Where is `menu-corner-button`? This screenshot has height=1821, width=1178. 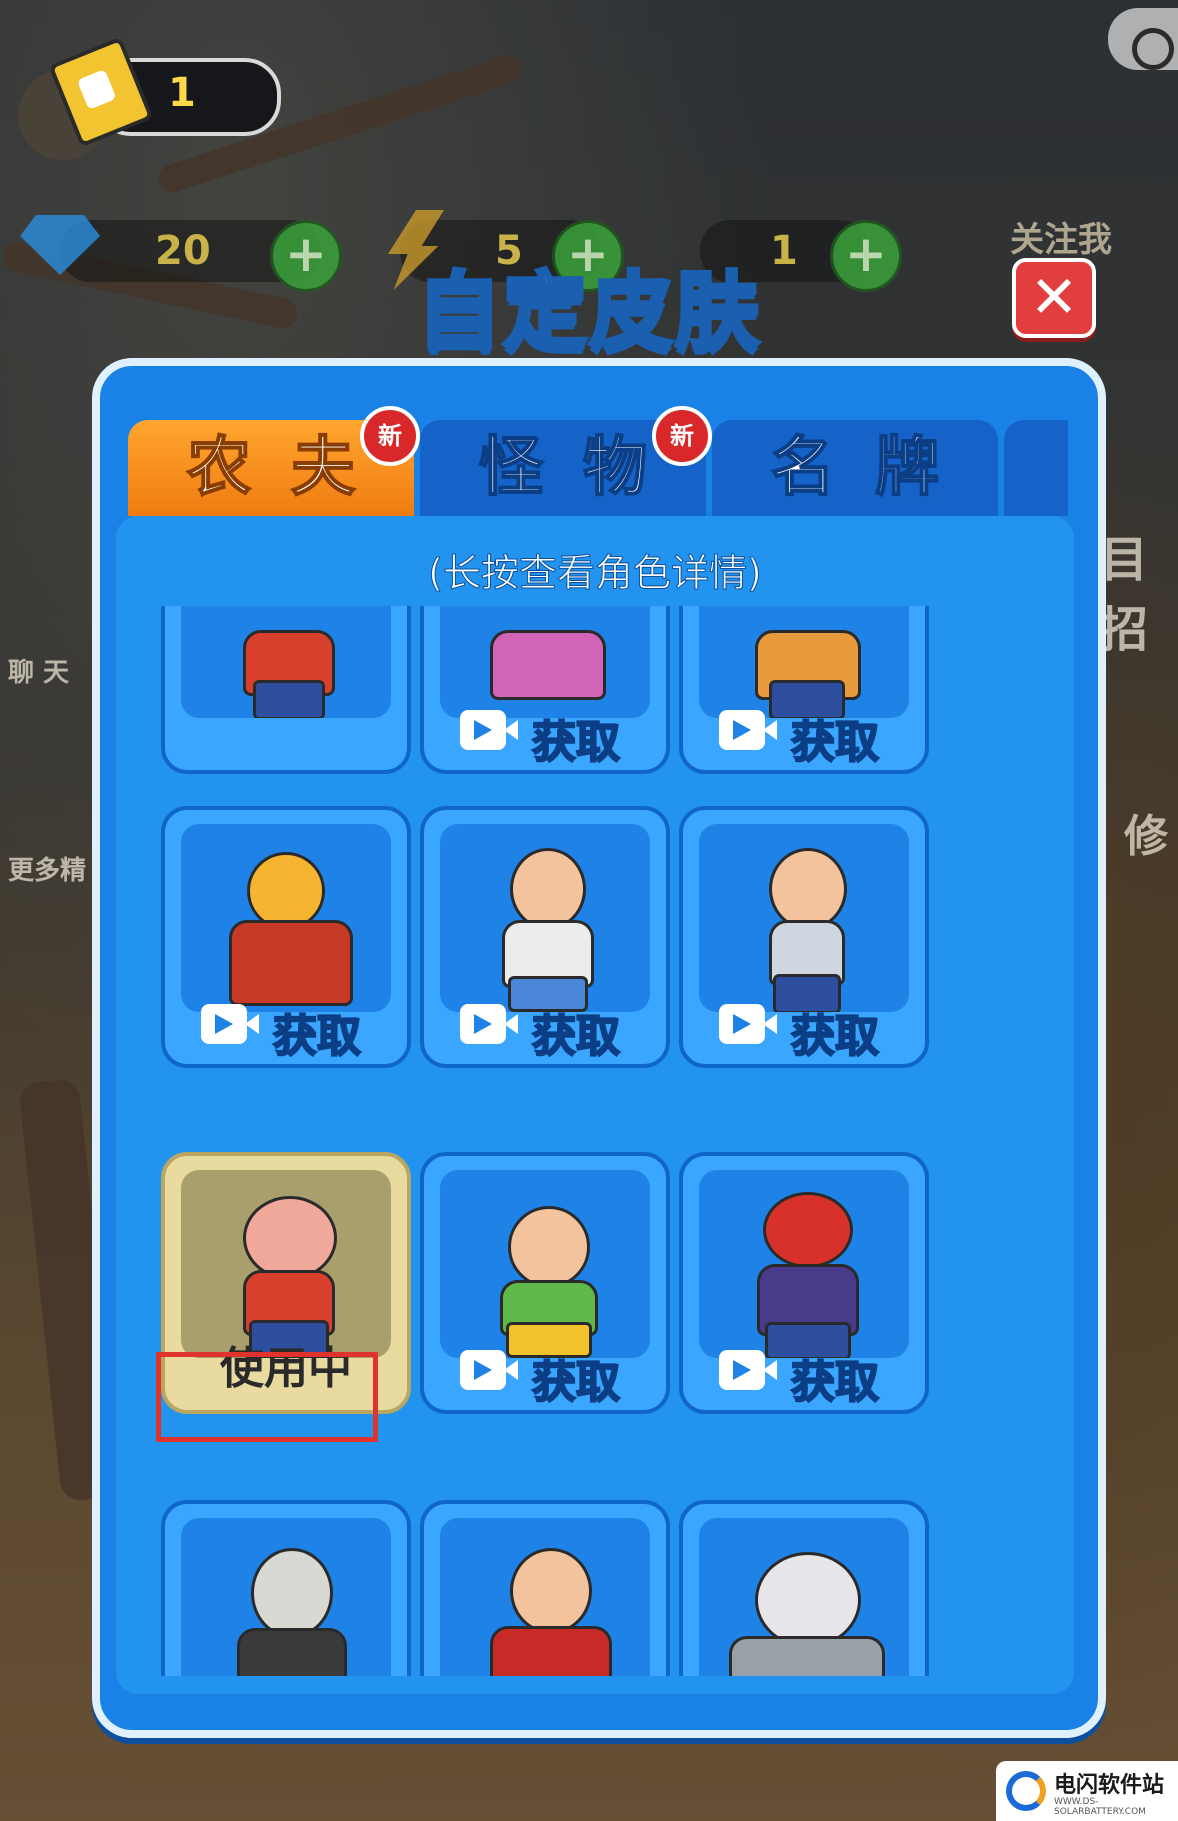
menu-corner-button is located at coordinates (1143, 39).